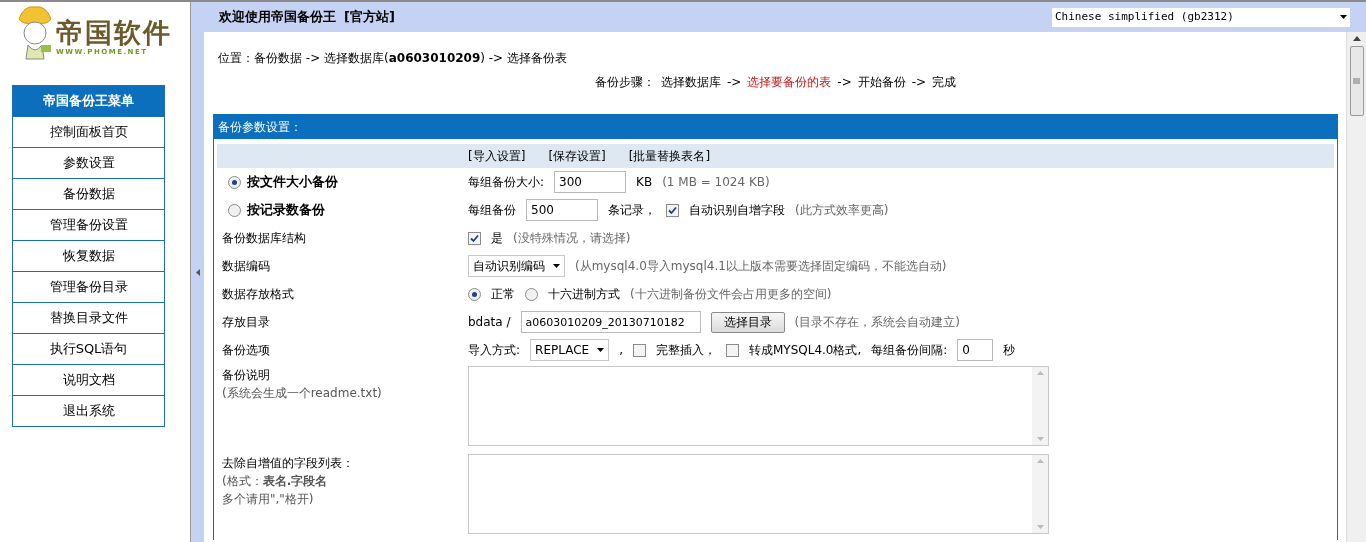 The height and width of the screenshot is (542, 1366). Describe the element at coordinates (1201, 17) in the screenshot. I see `language-select: Chinese simplified (gb2312)` at that location.